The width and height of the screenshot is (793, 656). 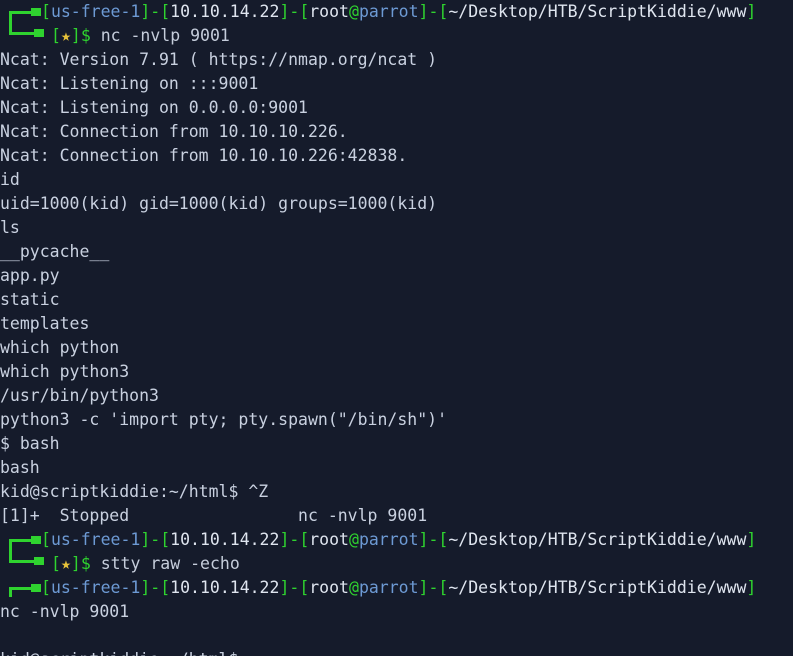 What do you see at coordinates (10, 592) in the screenshot?
I see `prompt-frame-vertical-stub` at bounding box center [10, 592].